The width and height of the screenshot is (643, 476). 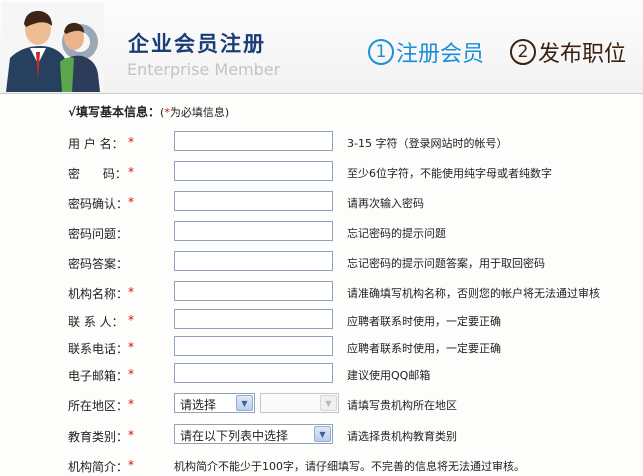 I want to click on row-question: 密码问题： 忘记密码的提示问题, so click(x=321, y=232).